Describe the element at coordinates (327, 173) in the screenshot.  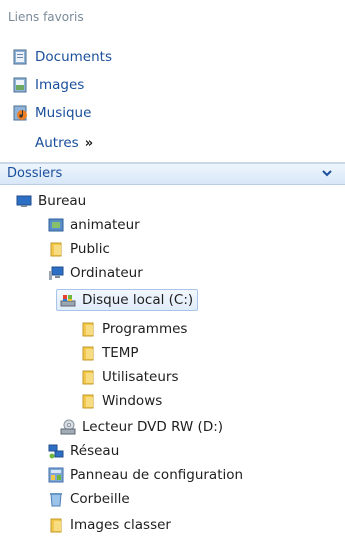
I see `chevron-down-icon` at that location.